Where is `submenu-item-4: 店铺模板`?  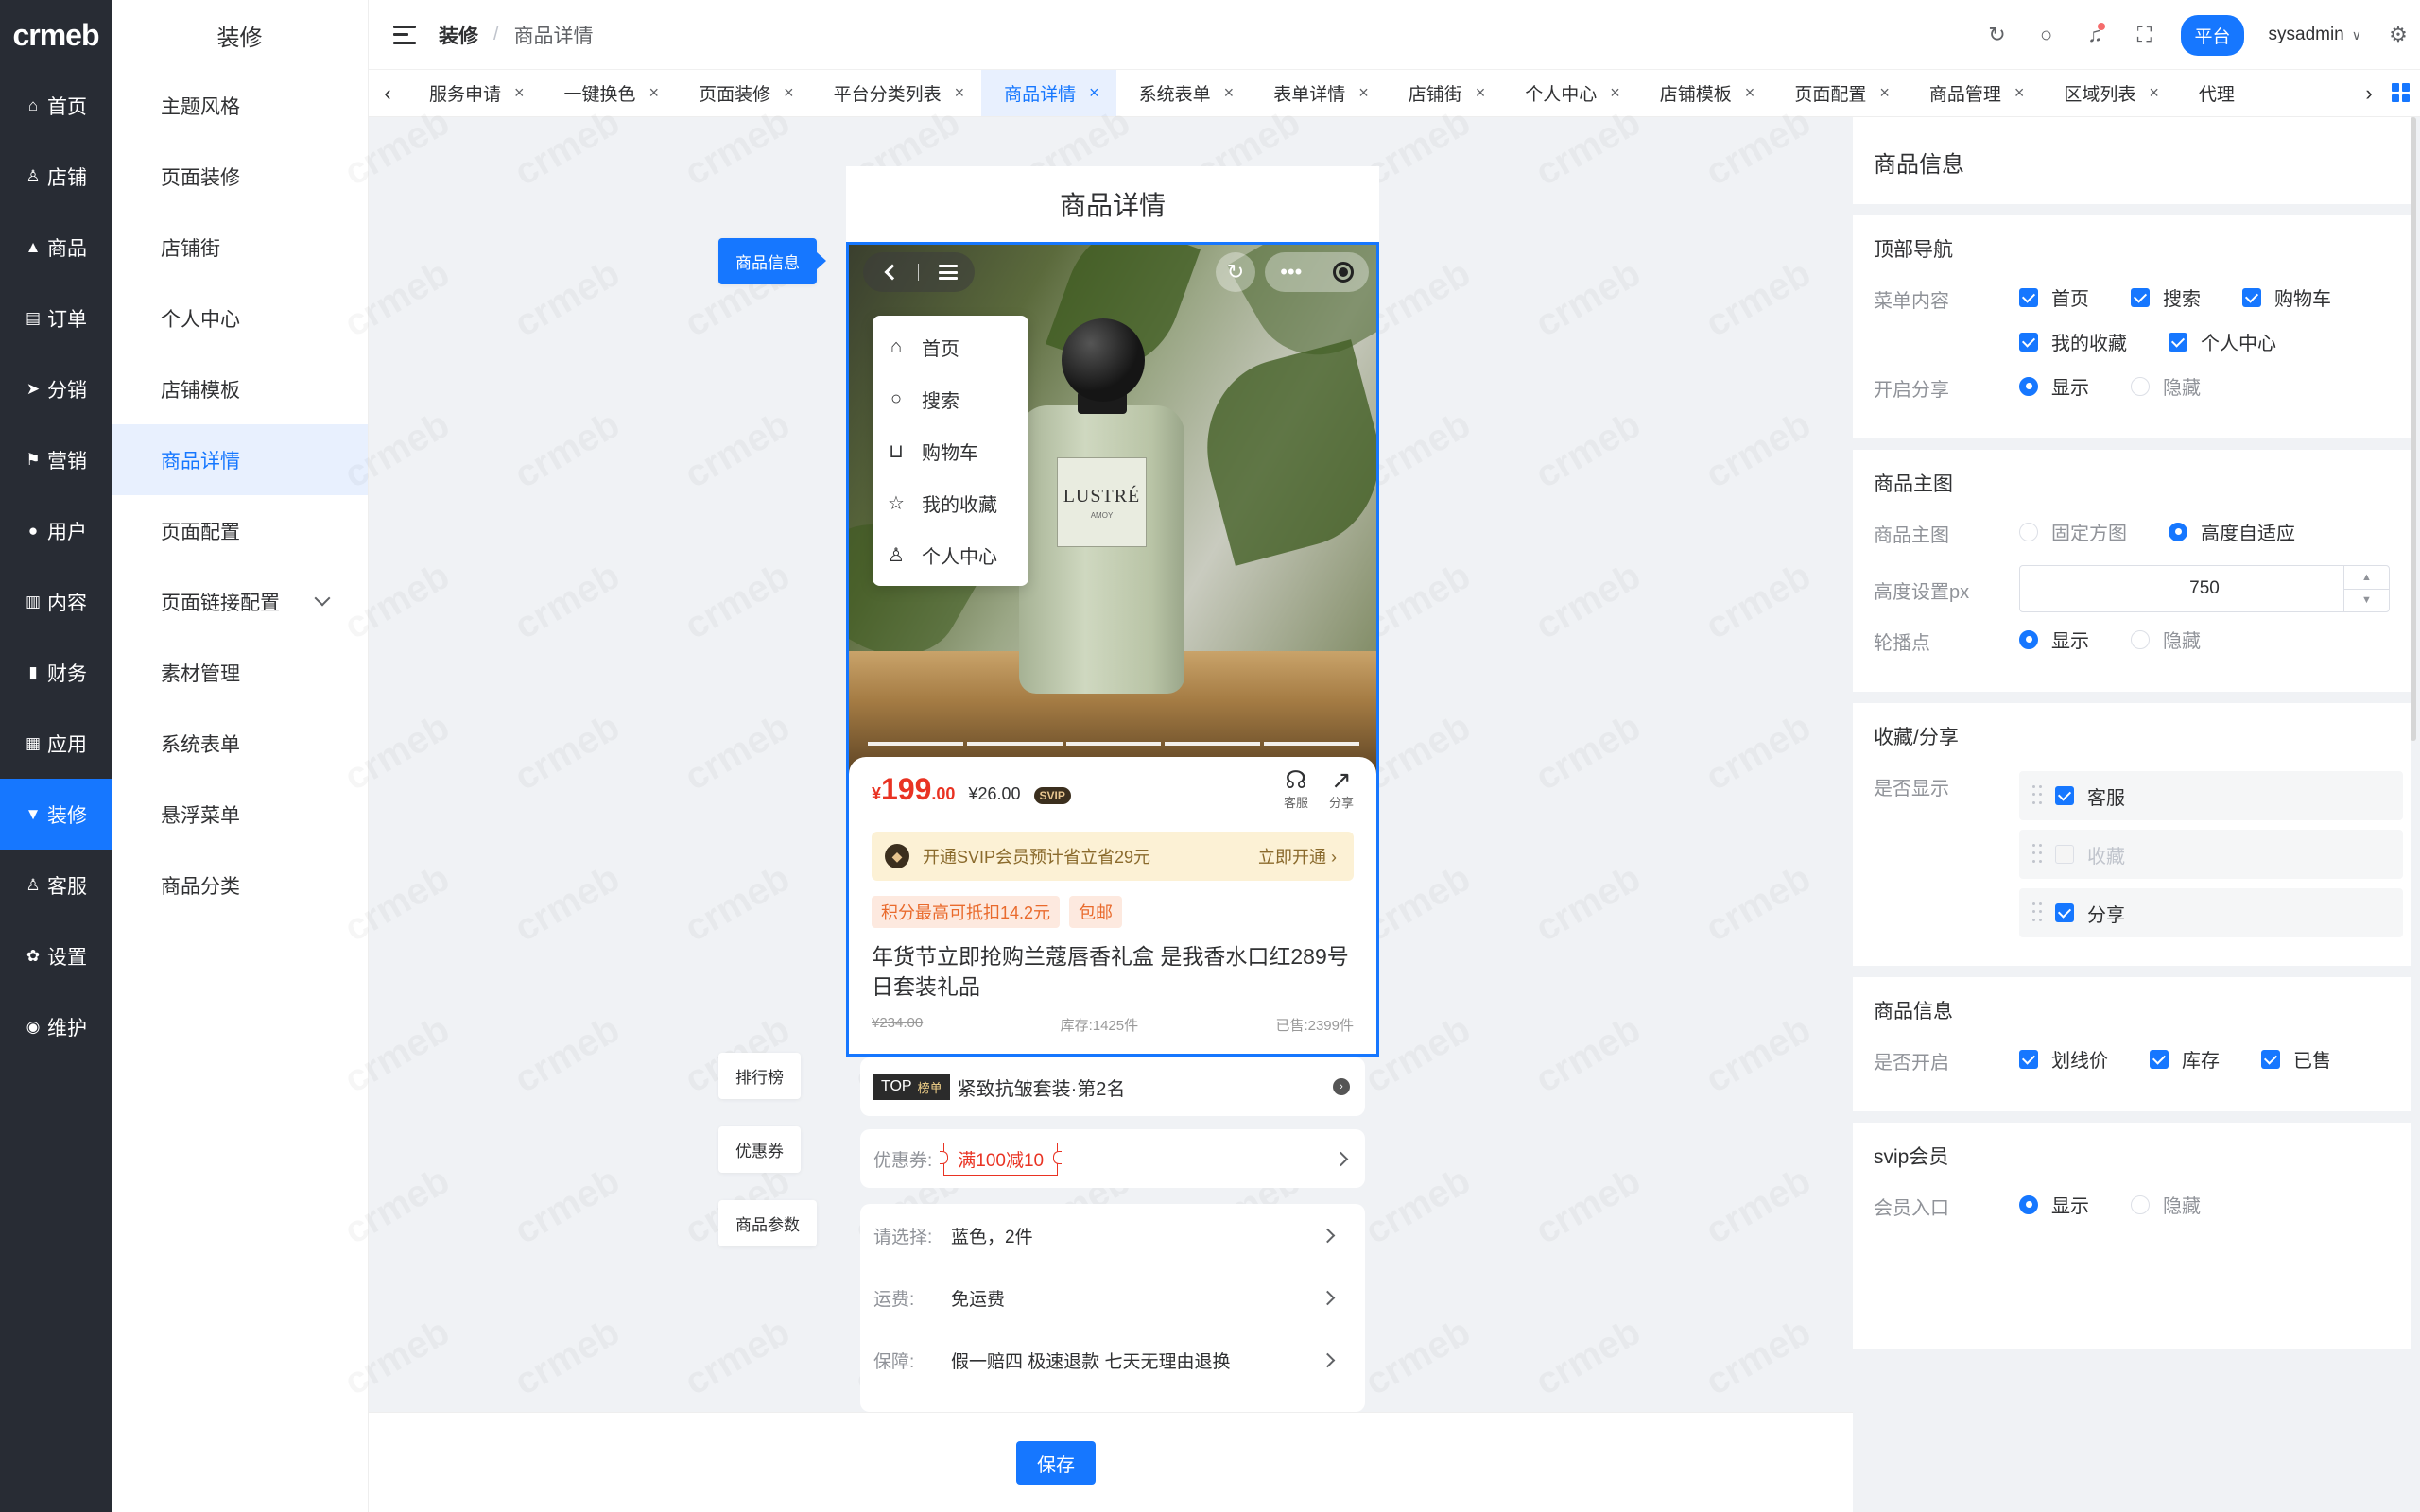 submenu-item-4: 店铺模板 is located at coordinates (240, 388).